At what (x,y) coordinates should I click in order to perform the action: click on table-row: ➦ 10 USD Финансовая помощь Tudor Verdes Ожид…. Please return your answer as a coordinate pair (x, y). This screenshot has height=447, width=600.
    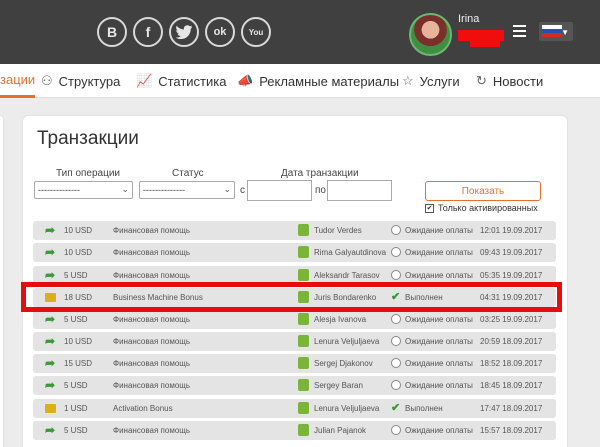
    Looking at the image, I should click on (294, 230).